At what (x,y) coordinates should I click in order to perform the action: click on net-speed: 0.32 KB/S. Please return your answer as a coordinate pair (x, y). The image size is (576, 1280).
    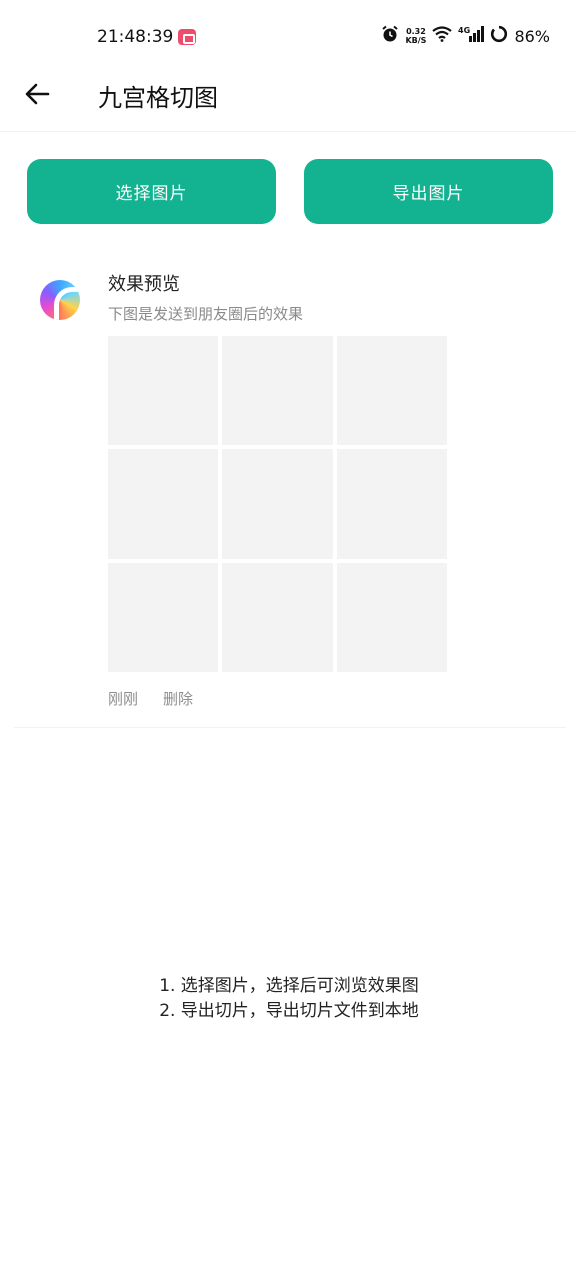
    Looking at the image, I should click on (415, 36).